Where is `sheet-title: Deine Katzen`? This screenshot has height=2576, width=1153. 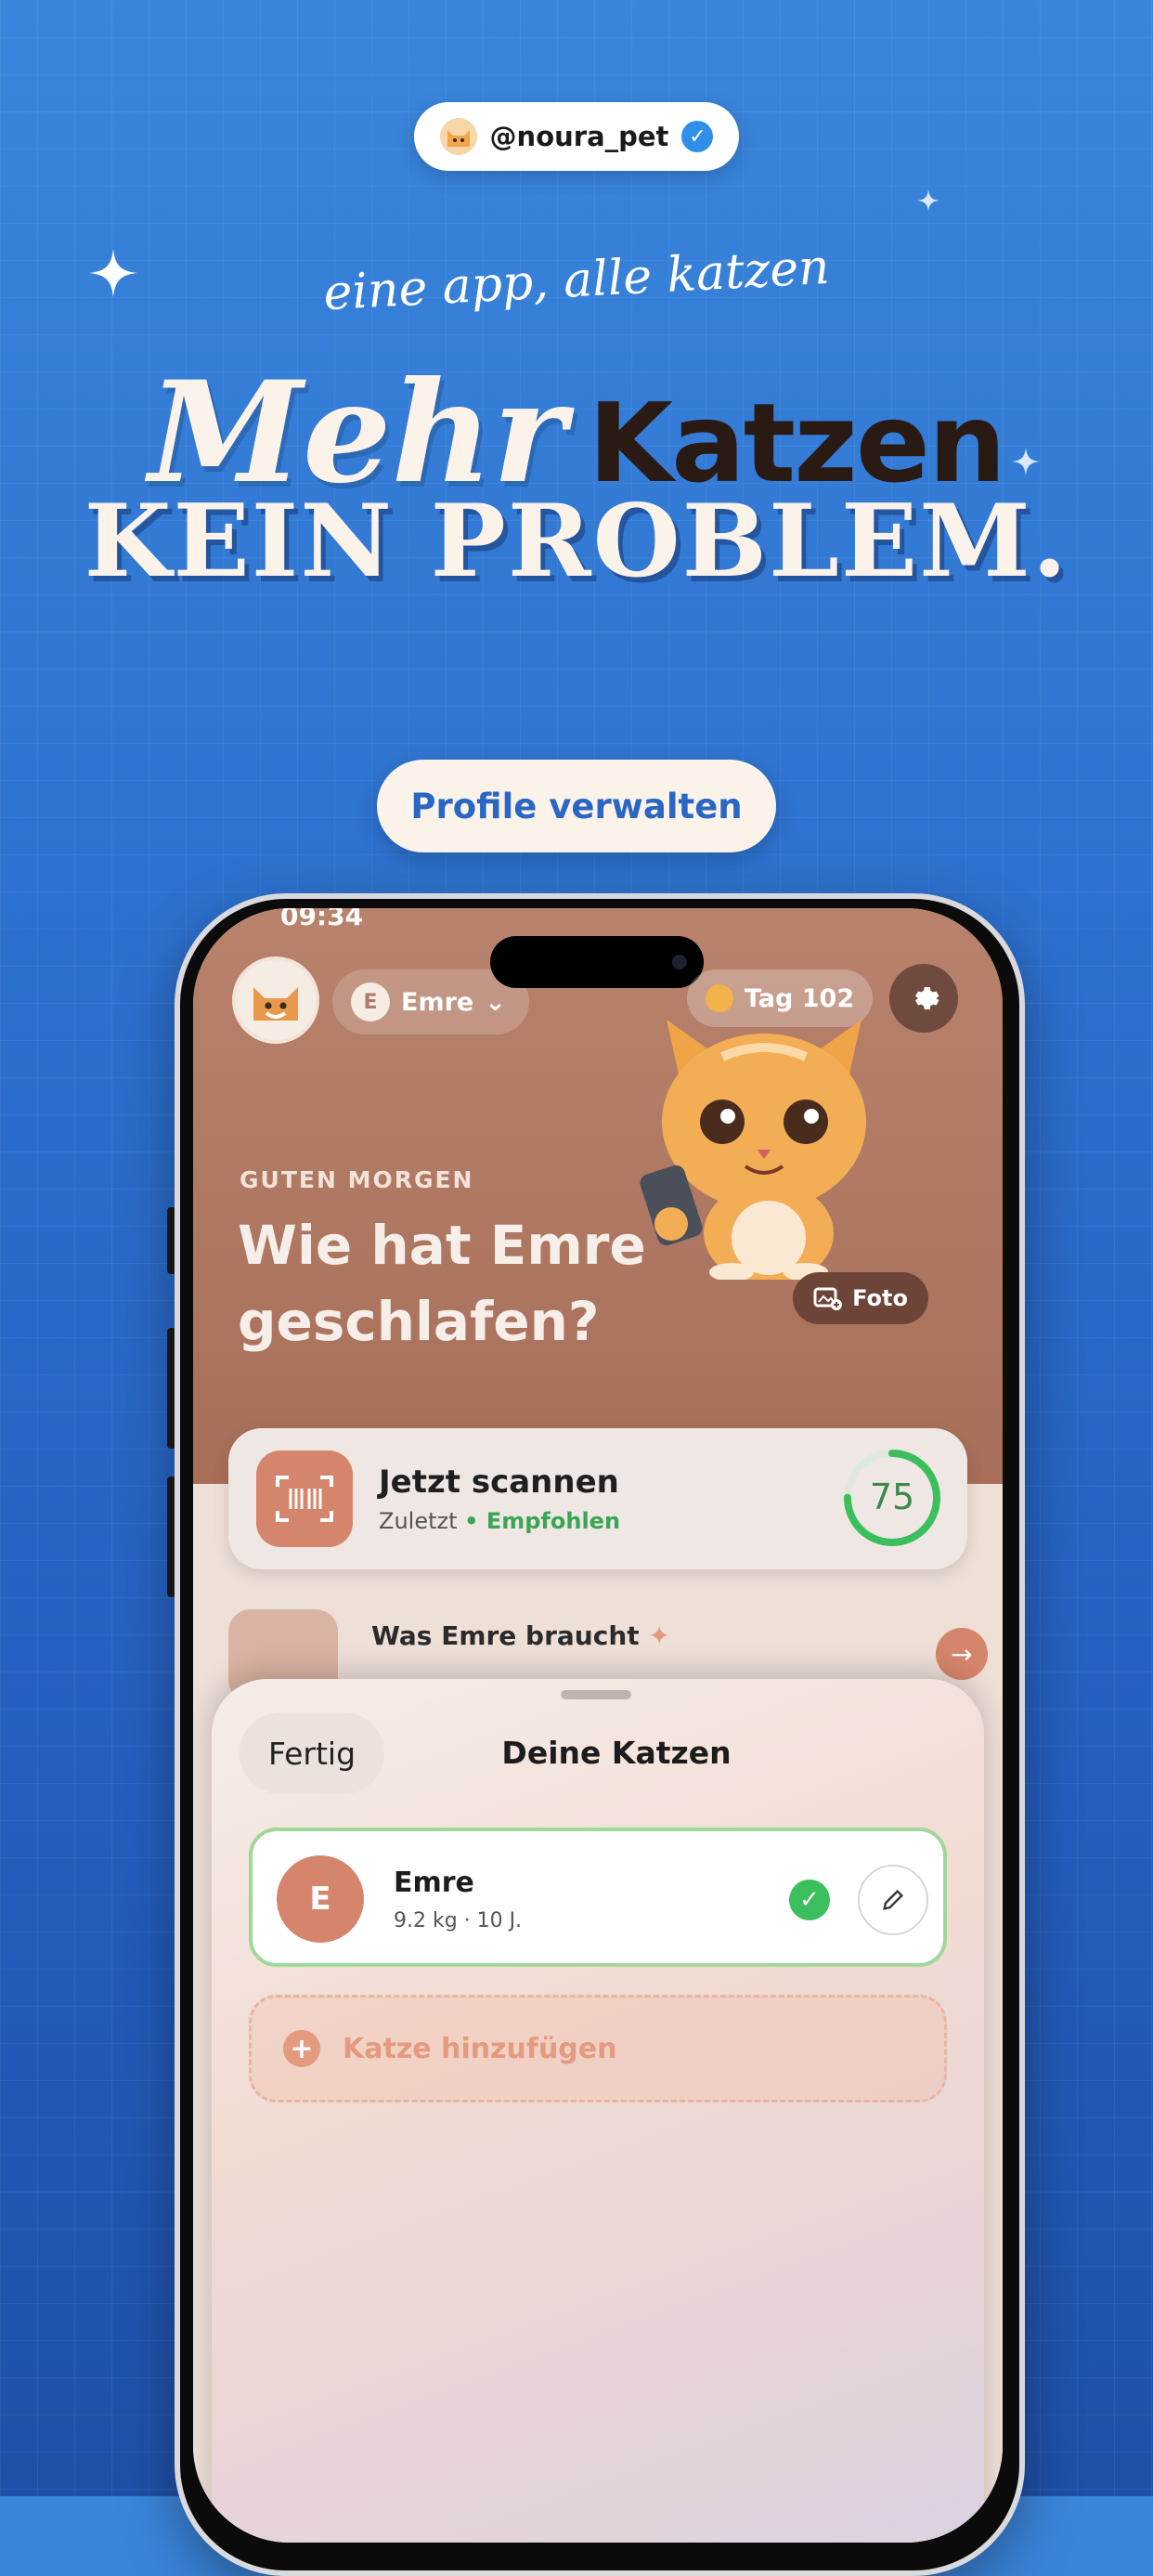 sheet-title: Deine Katzen is located at coordinates (616, 1753).